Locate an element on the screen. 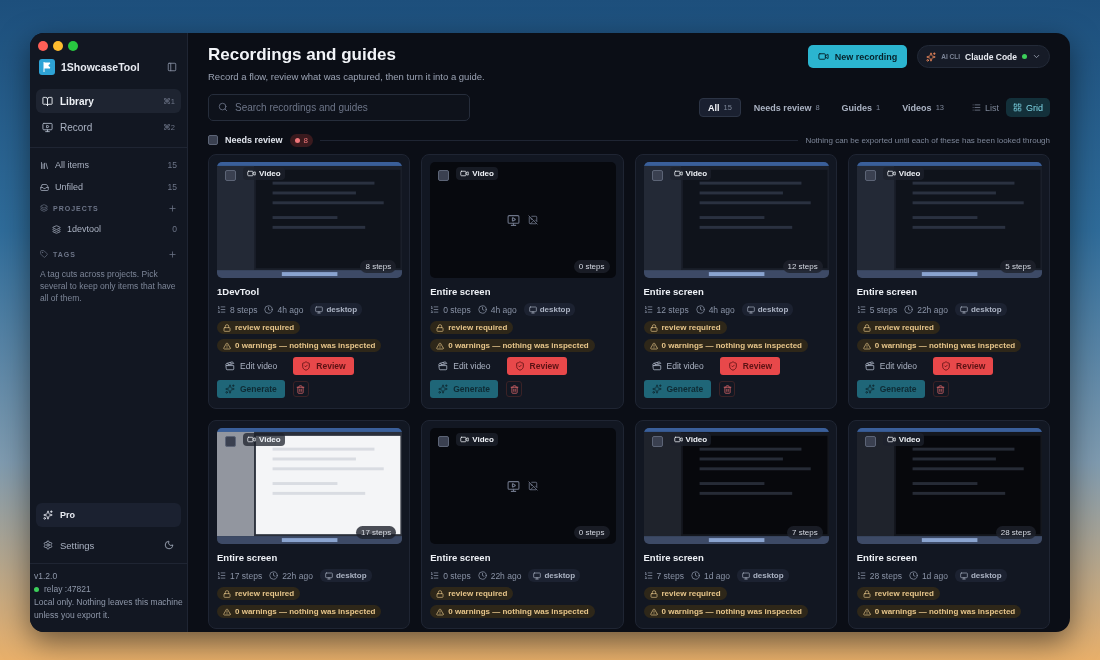  logo-icon is located at coordinates (47, 67).